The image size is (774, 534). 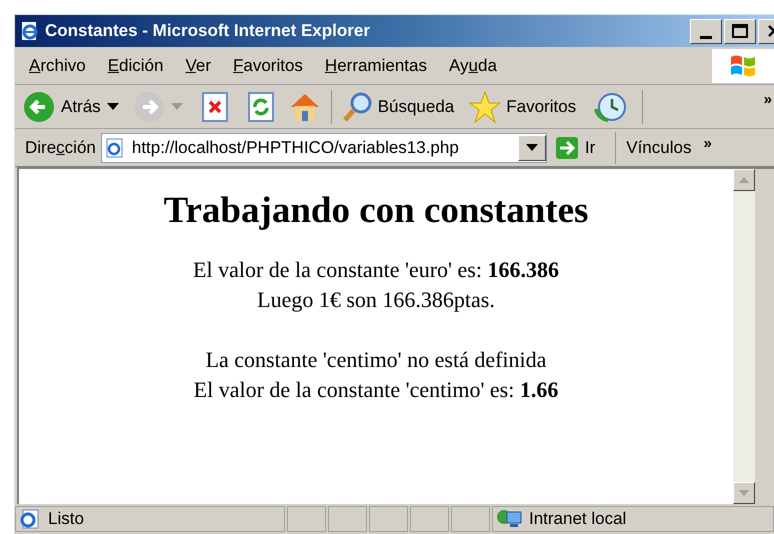 What do you see at coordinates (323, 147) in the screenshot?
I see `address-field: http://localhost/PHPTHICO/variables13.php` at bounding box center [323, 147].